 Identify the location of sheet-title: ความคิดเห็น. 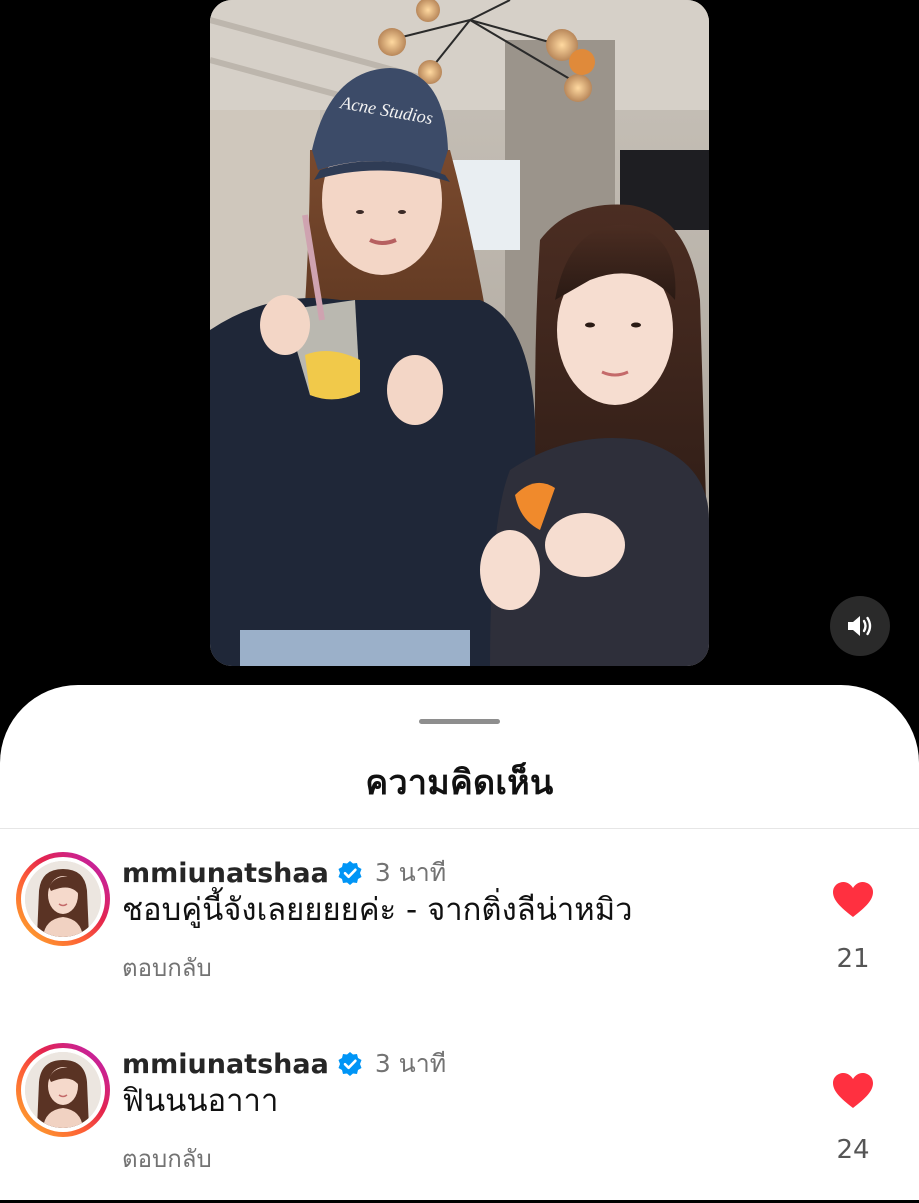
(459, 783).